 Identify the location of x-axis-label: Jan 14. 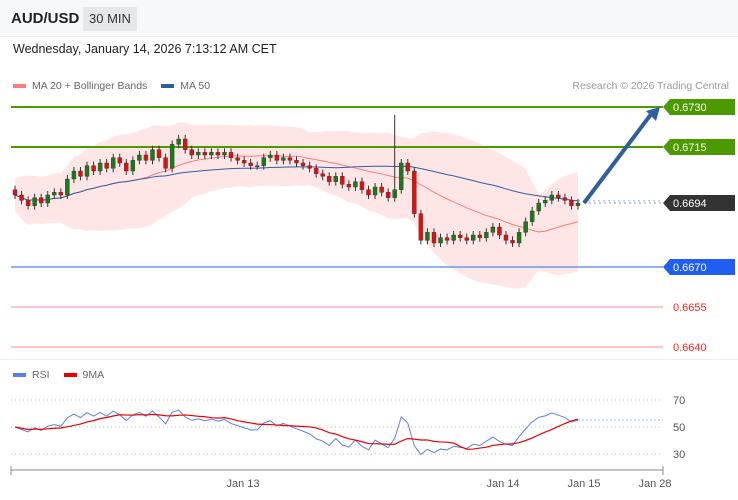
(502, 484).